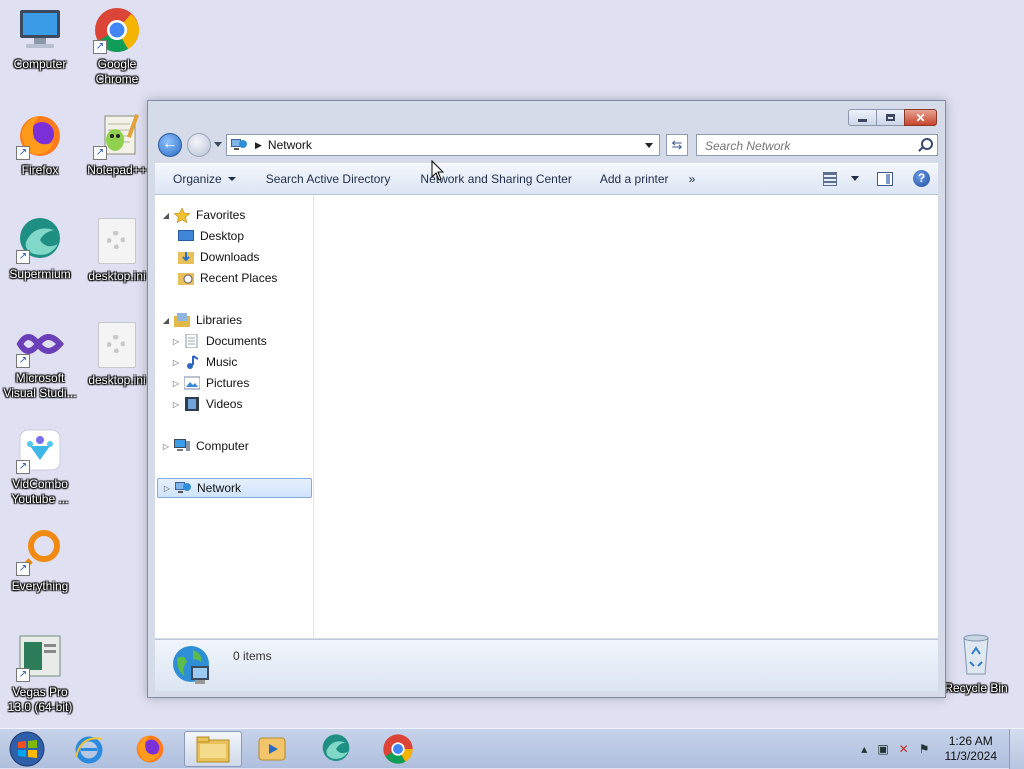 The image size is (1024, 769). What do you see at coordinates (696, 179) in the screenshot?
I see `more-commands-button: »` at bounding box center [696, 179].